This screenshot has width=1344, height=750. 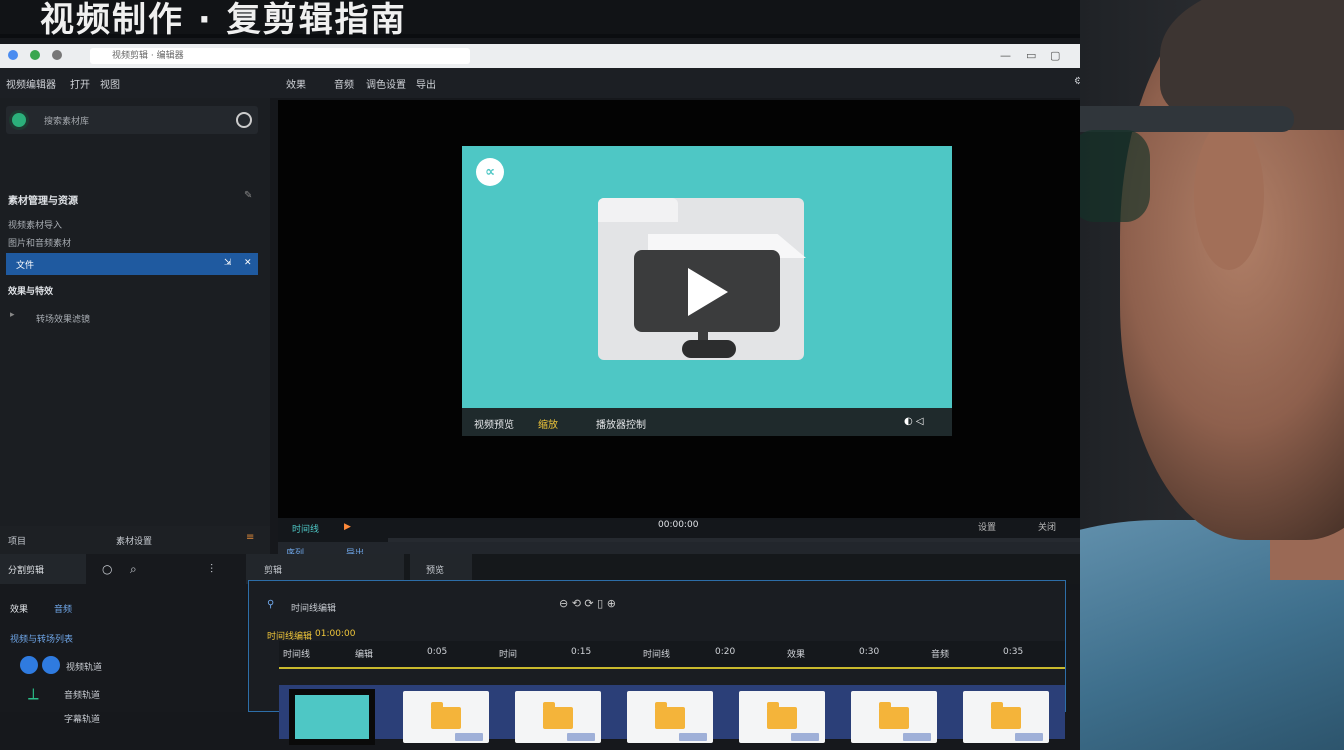 What do you see at coordinates (1055, 55) in the screenshot?
I see `maximize-icon: ▢` at bounding box center [1055, 55].